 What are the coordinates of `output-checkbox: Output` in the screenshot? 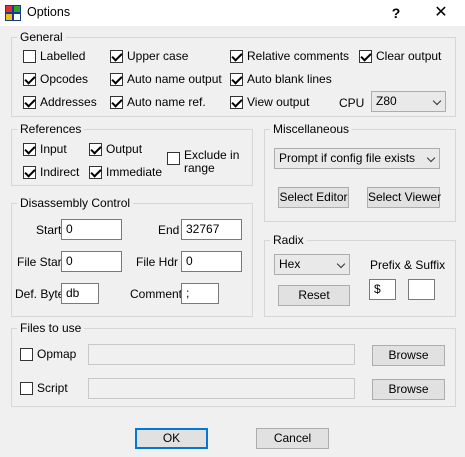 It's located at (115, 149).